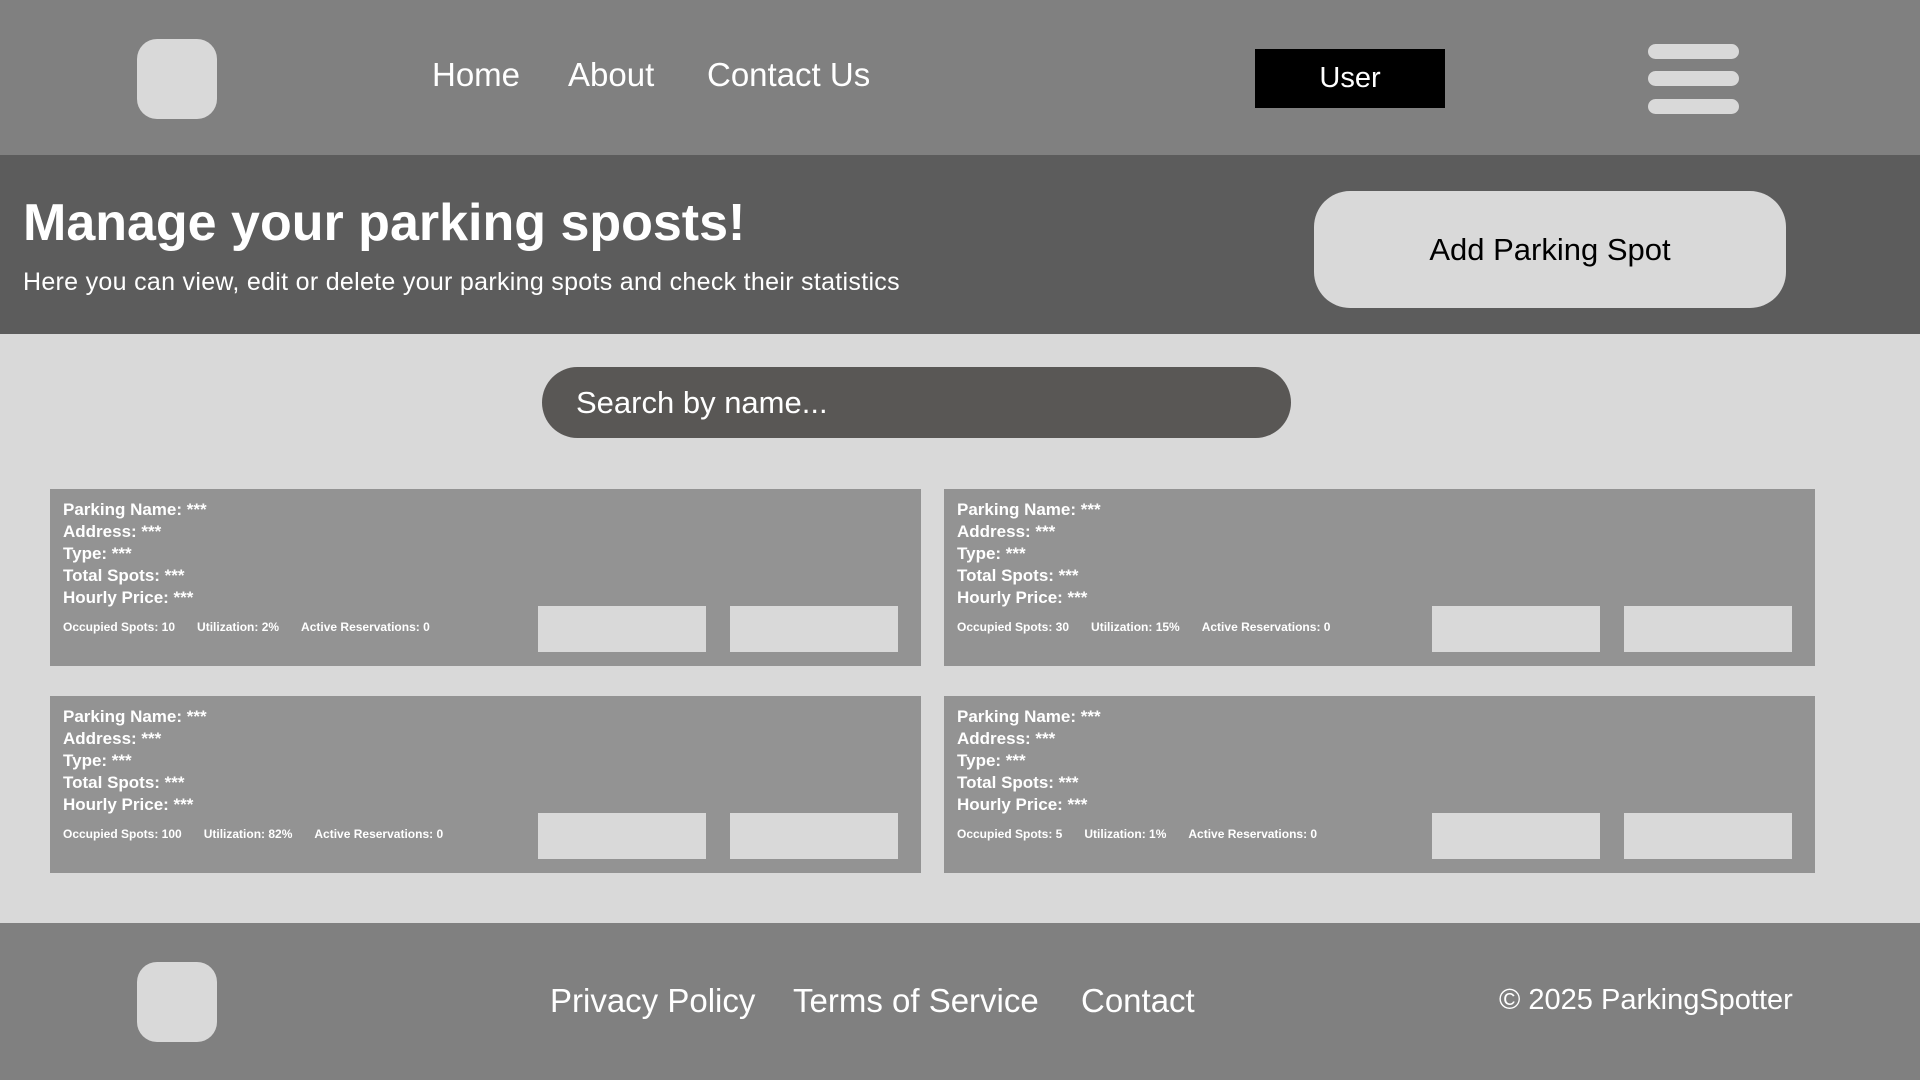 The height and width of the screenshot is (1080, 1920). What do you see at coordinates (1135, 627) in the screenshot?
I see `utilization-stat: Utilization: 15%` at bounding box center [1135, 627].